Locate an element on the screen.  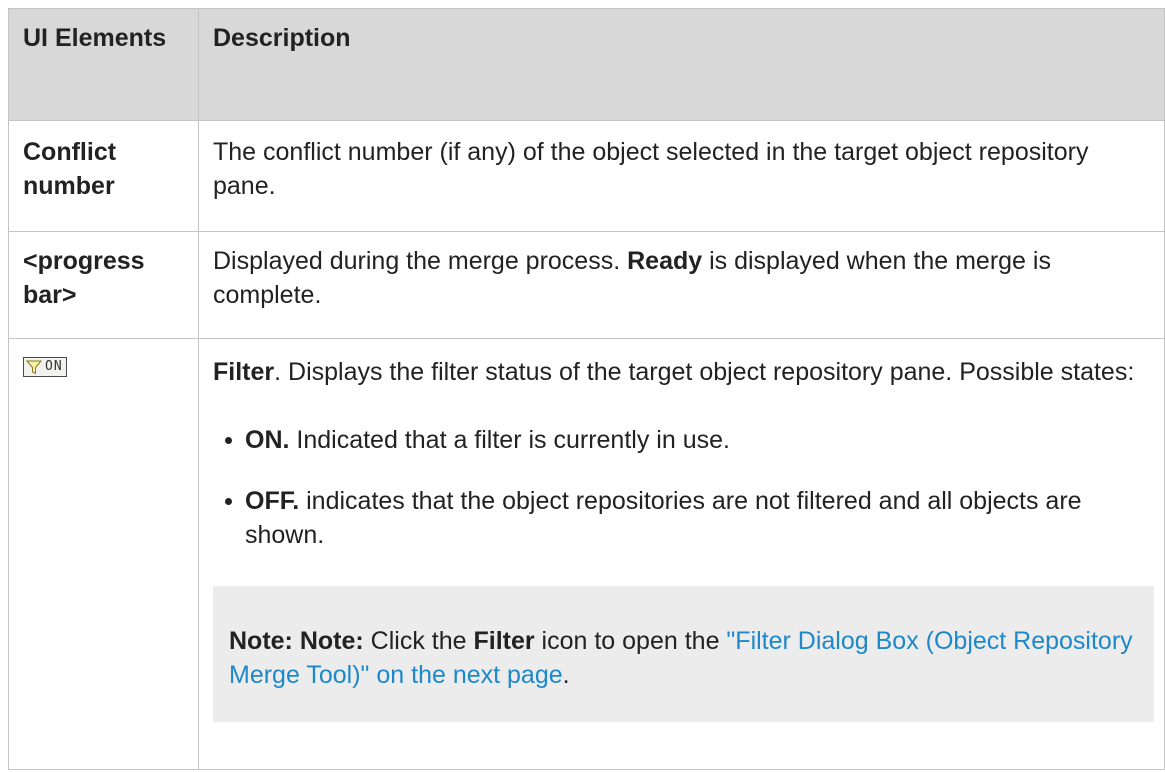
ui-element-label: <progress bar> is located at coordinates (84, 278).